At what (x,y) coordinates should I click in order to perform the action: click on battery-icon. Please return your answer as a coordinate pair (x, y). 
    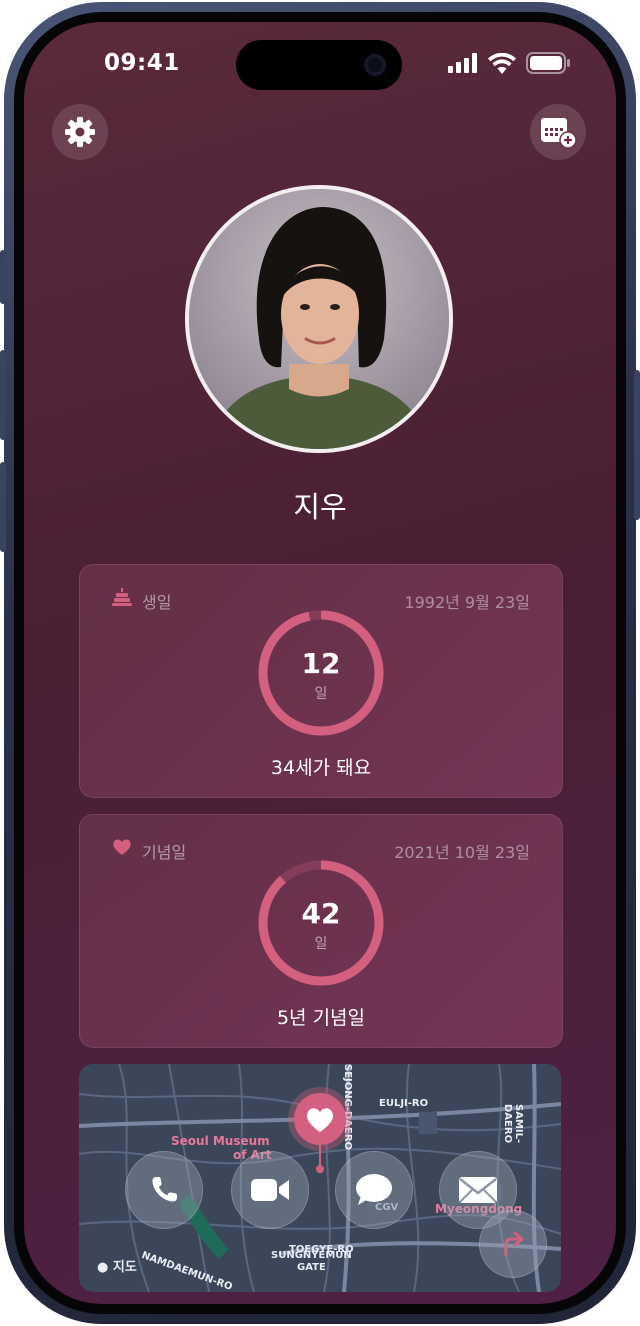
    Looking at the image, I should click on (548, 63).